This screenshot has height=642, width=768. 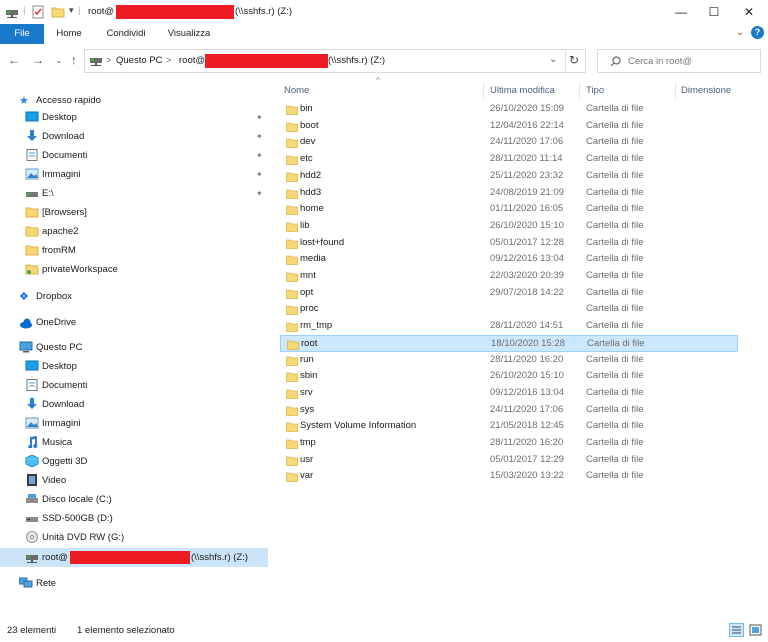 What do you see at coordinates (74, 60) in the screenshot?
I see `up-arrow-icon: ↑` at bounding box center [74, 60].